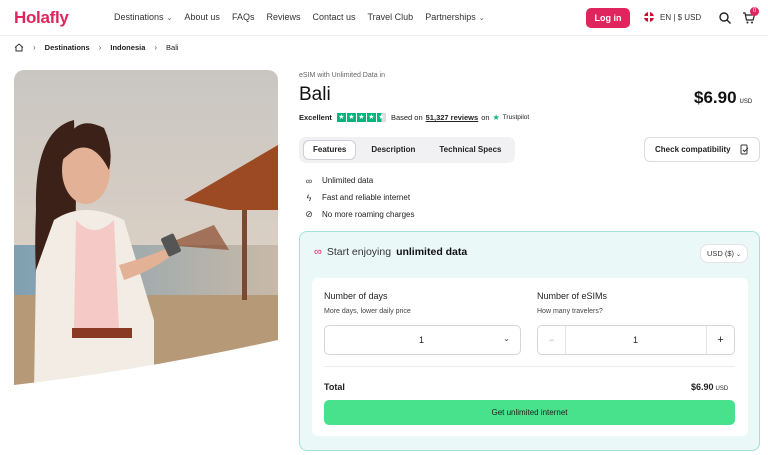  What do you see at coordinates (715, 97) in the screenshot?
I see `price-value: $6.90` at bounding box center [715, 97].